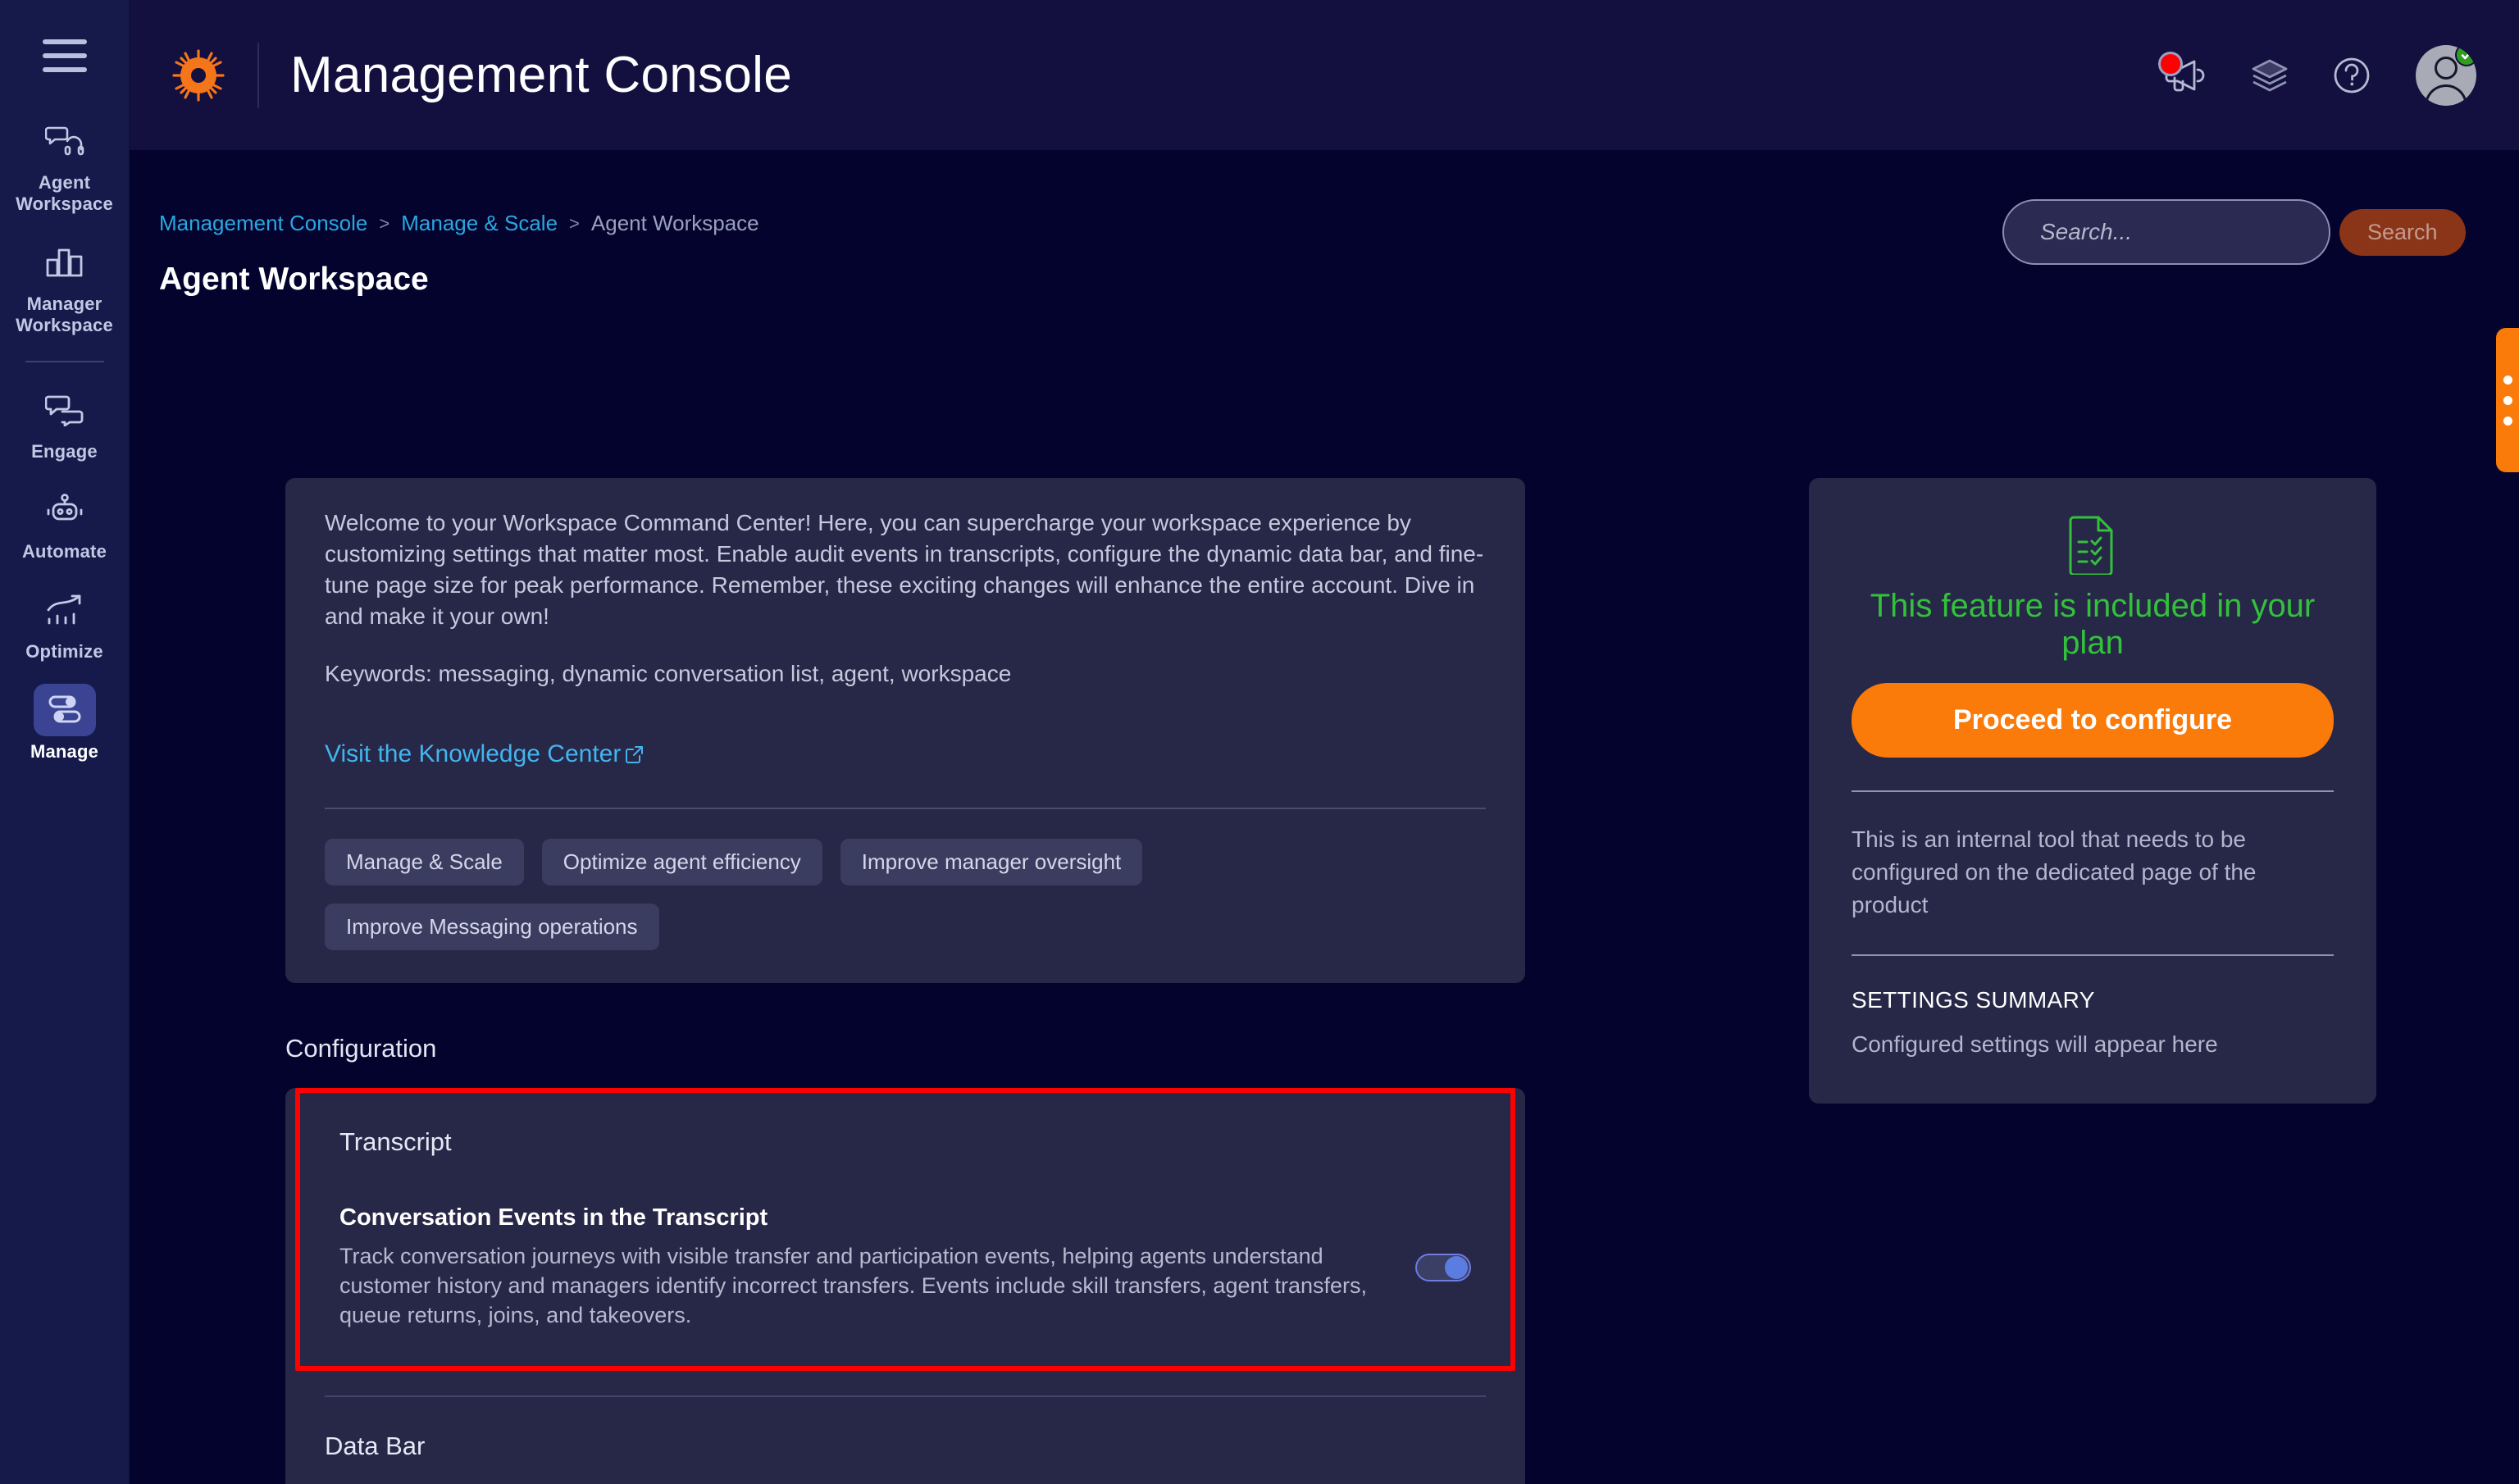 Image resolution: width=2519 pixels, height=1484 pixels. I want to click on app-title: Management Console, so click(541, 75).